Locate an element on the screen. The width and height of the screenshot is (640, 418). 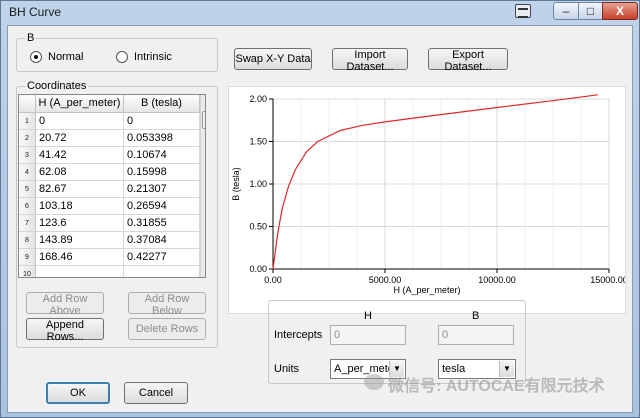
h-value-cell is located at coordinates (80, 271).